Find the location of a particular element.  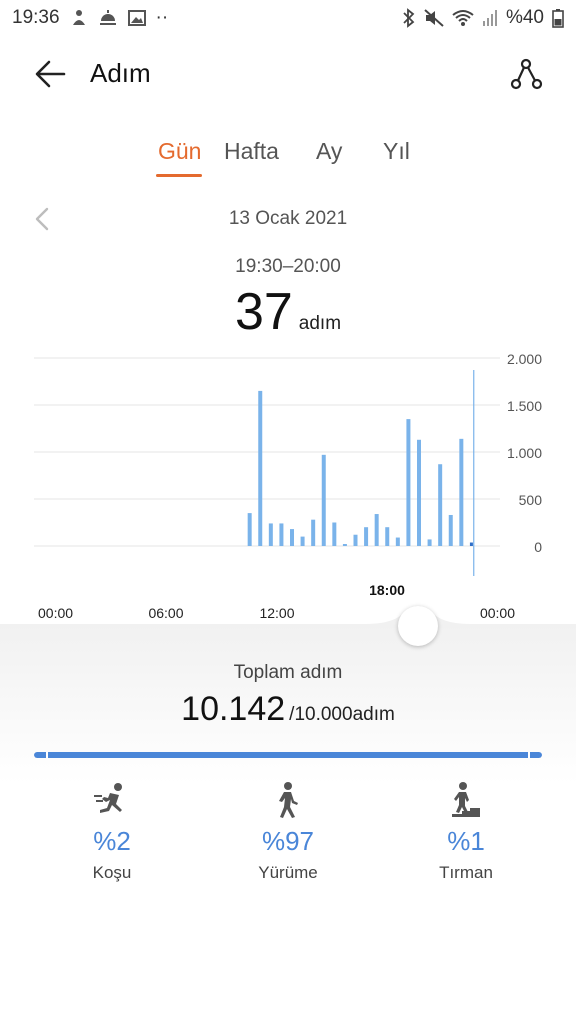

walking-label: Yürüme is located at coordinates (288, 872).